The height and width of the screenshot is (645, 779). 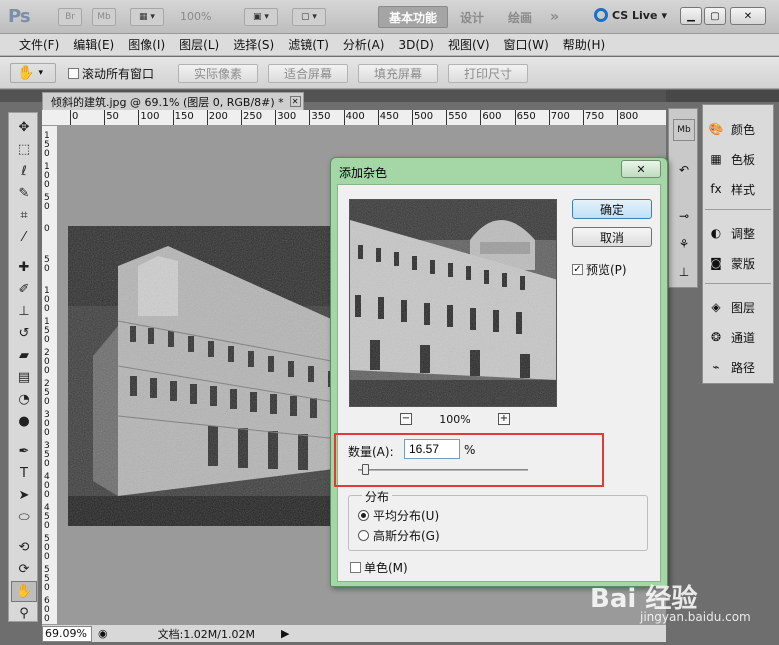 I want to click on amount-slider-thumb, so click(x=365, y=469).